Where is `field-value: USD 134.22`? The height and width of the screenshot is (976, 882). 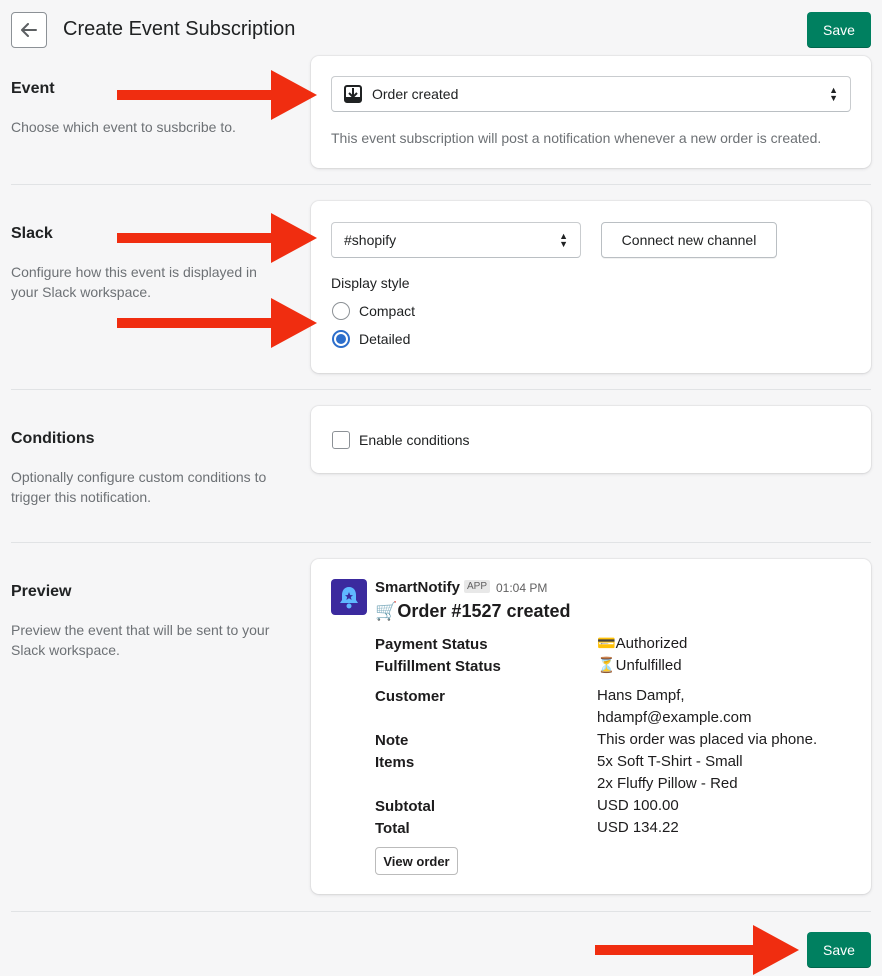 field-value: USD 134.22 is located at coordinates (638, 827).